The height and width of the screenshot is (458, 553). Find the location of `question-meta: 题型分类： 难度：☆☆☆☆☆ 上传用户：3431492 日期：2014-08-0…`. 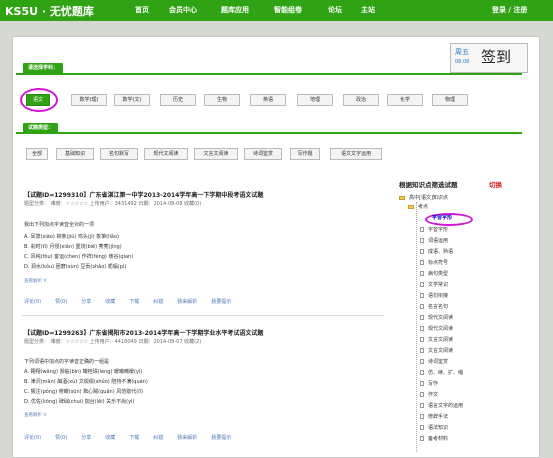

question-meta: 题型分类： 难度：☆☆☆☆☆ 上传用户：3431492 日期：2014-08-0… is located at coordinates (113, 204).